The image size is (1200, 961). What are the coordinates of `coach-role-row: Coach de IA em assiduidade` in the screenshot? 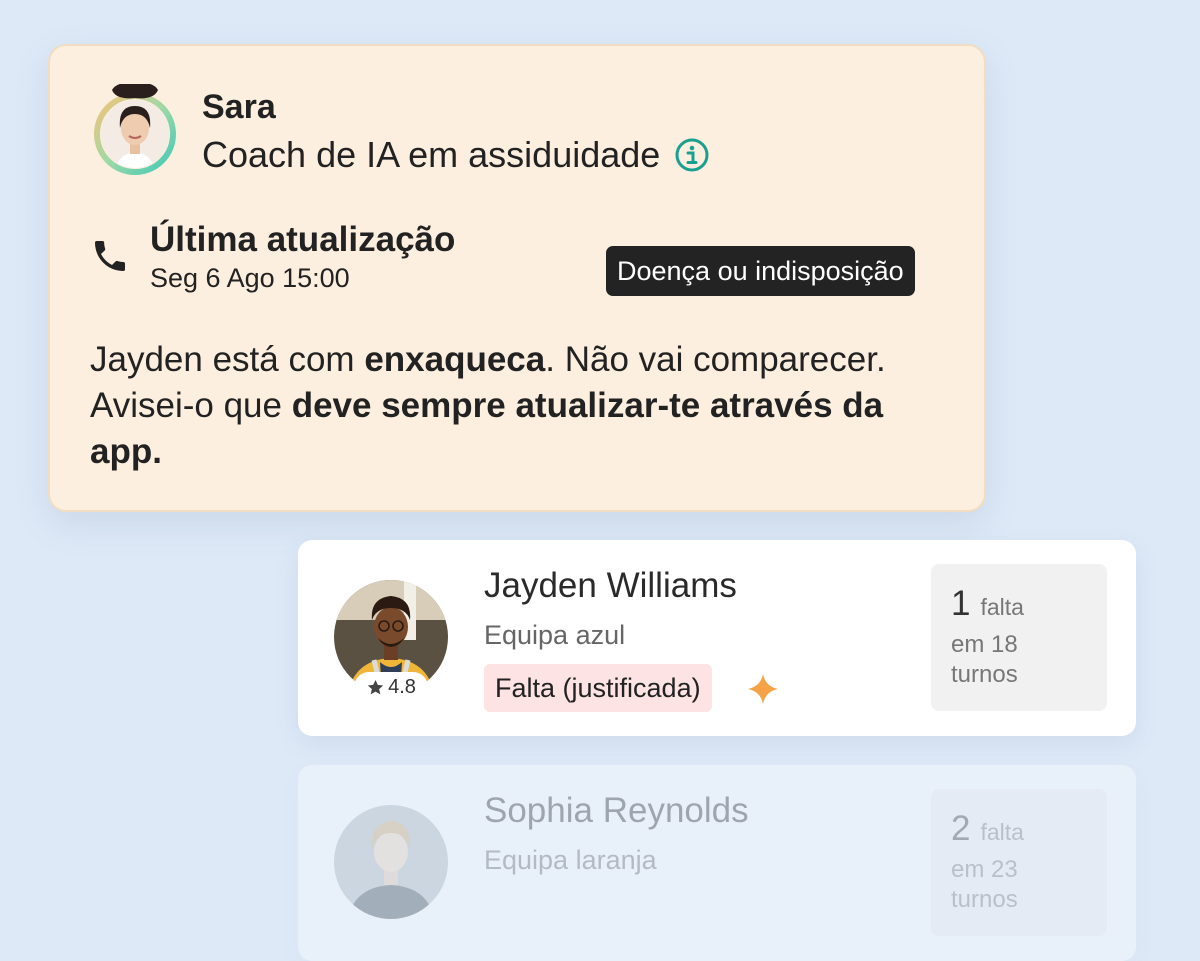 It's located at (456, 155).